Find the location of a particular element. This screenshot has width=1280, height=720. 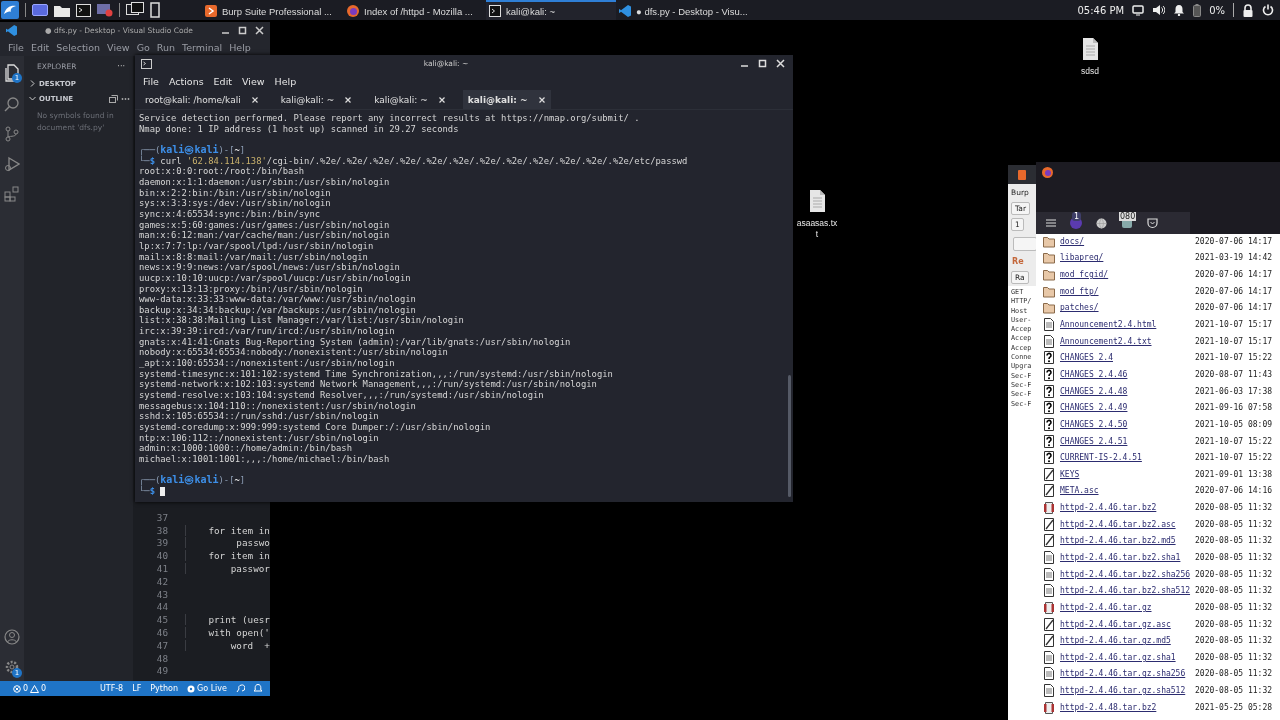

file-link: CHANGES_2.4.46 is located at coordinates (1127, 374).